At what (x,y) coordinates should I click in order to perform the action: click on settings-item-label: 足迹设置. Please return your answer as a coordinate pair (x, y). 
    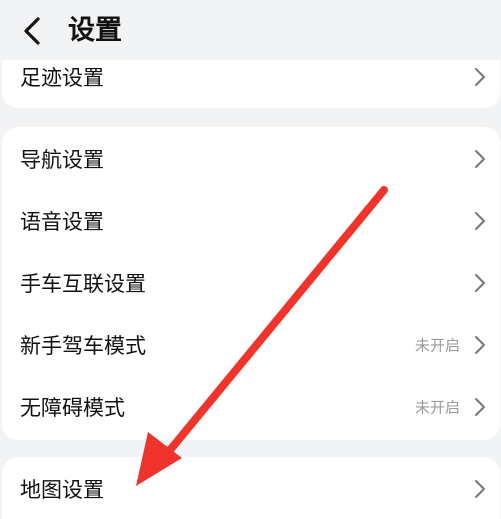
    Looking at the image, I should click on (62, 78).